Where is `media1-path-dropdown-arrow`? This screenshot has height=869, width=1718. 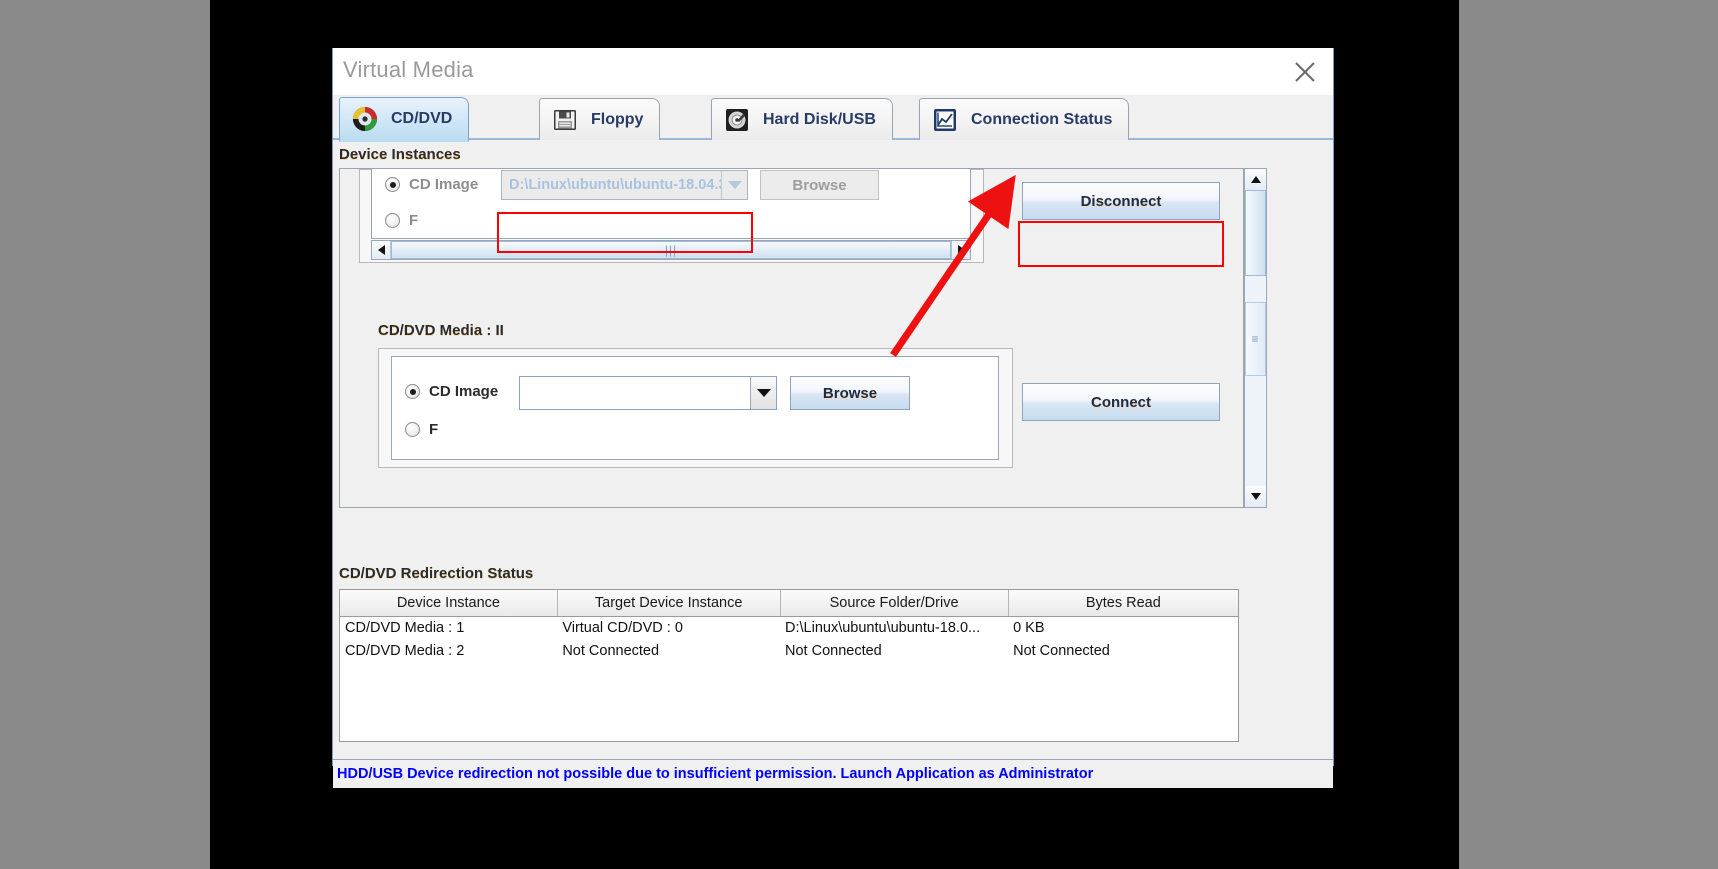 media1-path-dropdown-arrow is located at coordinates (734, 185).